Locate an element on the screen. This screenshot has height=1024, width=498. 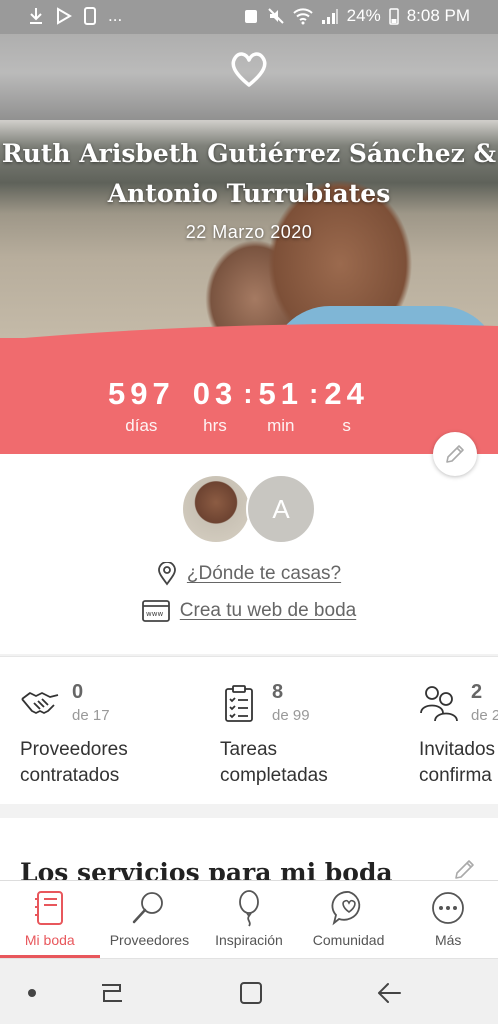
status-bar: ... 24% 8:08 PM is located at coordinates (249, 17).